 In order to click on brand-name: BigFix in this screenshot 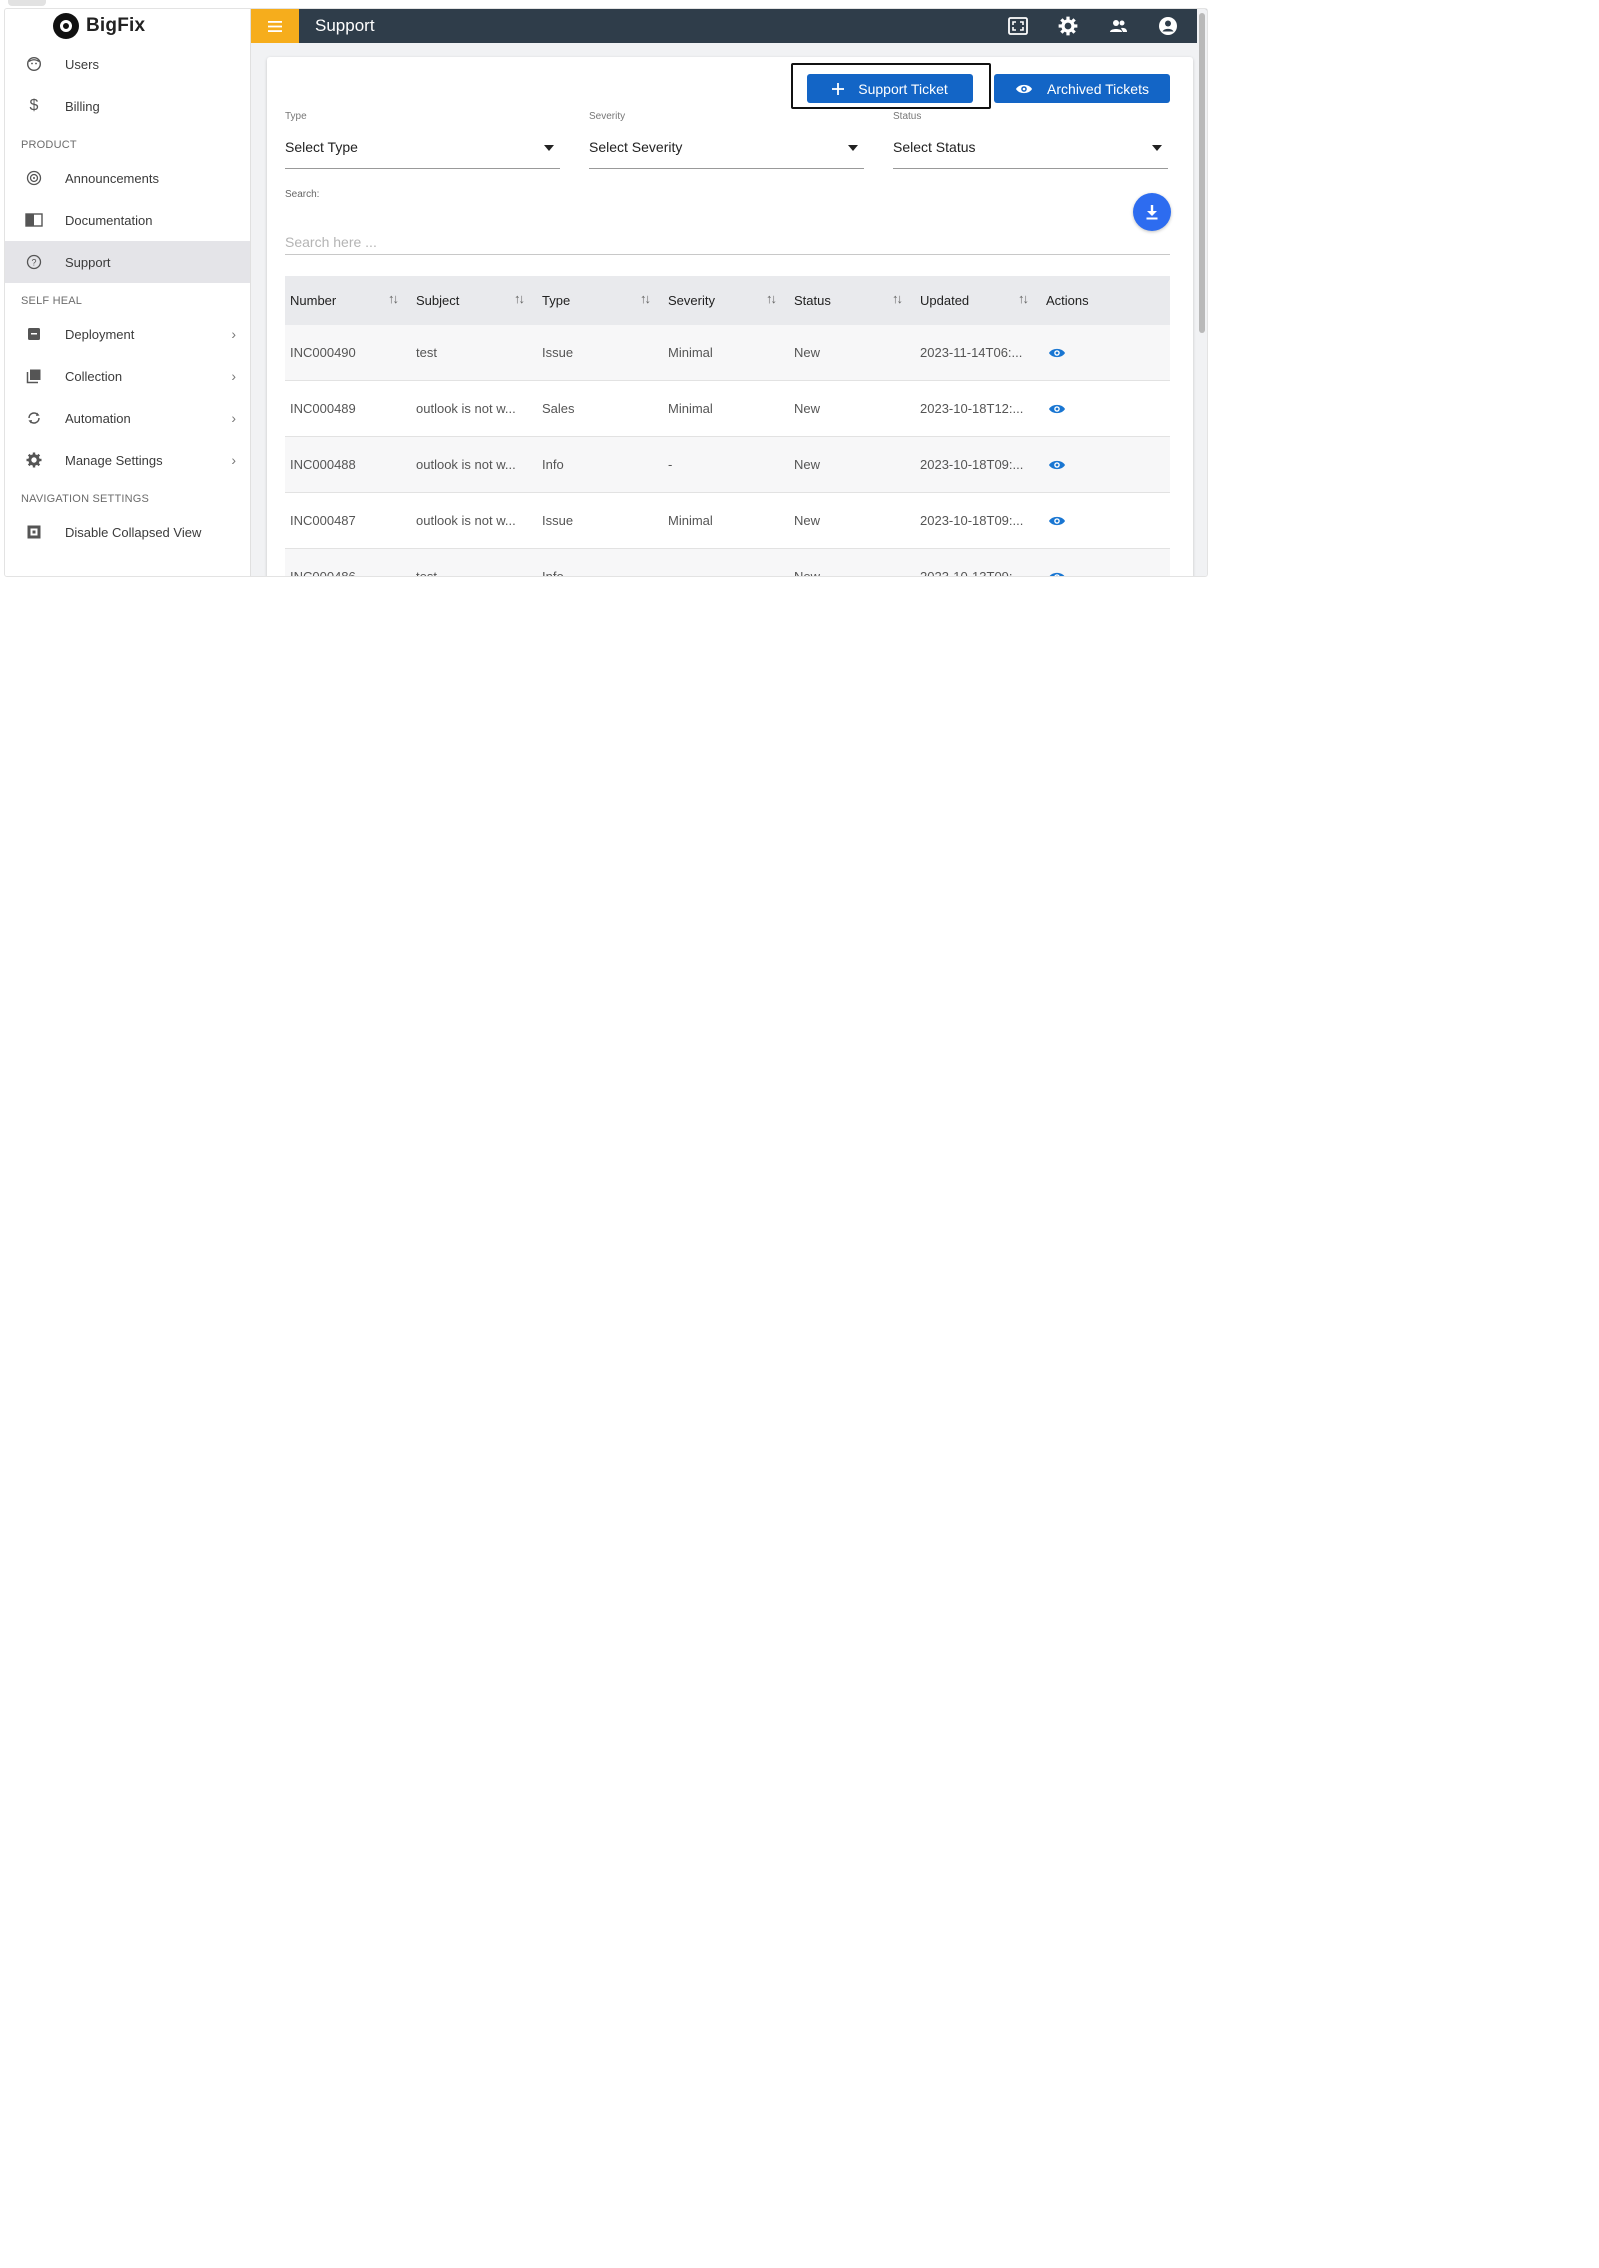, I will do `click(116, 25)`.